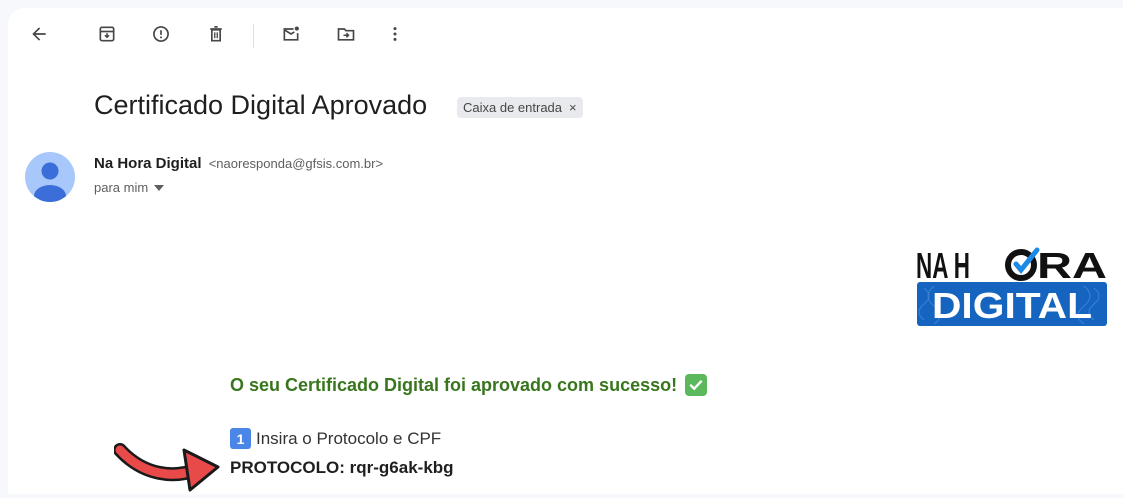 The height and width of the screenshot is (498, 1123). What do you see at coordinates (943, 265) in the screenshot?
I see `logo-text-na-h: NA H` at bounding box center [943, 265].